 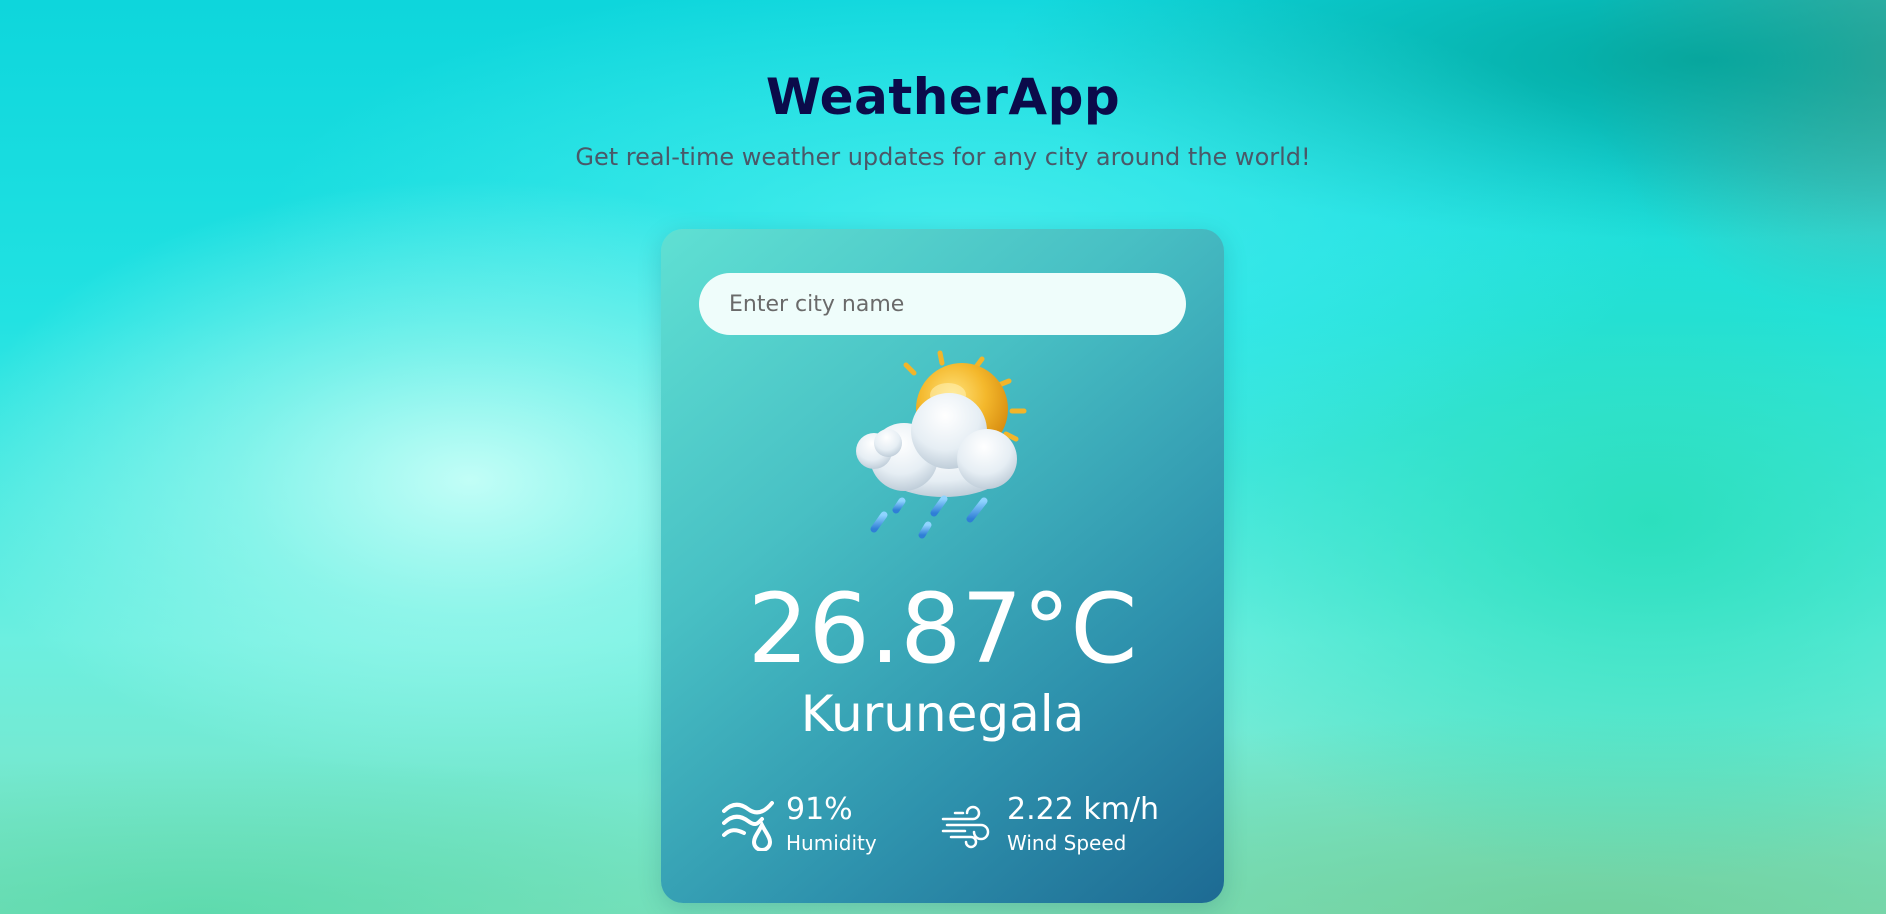 I want to click on wind-speed-value: 2.22 km/h, so click(x=1083, y=809).